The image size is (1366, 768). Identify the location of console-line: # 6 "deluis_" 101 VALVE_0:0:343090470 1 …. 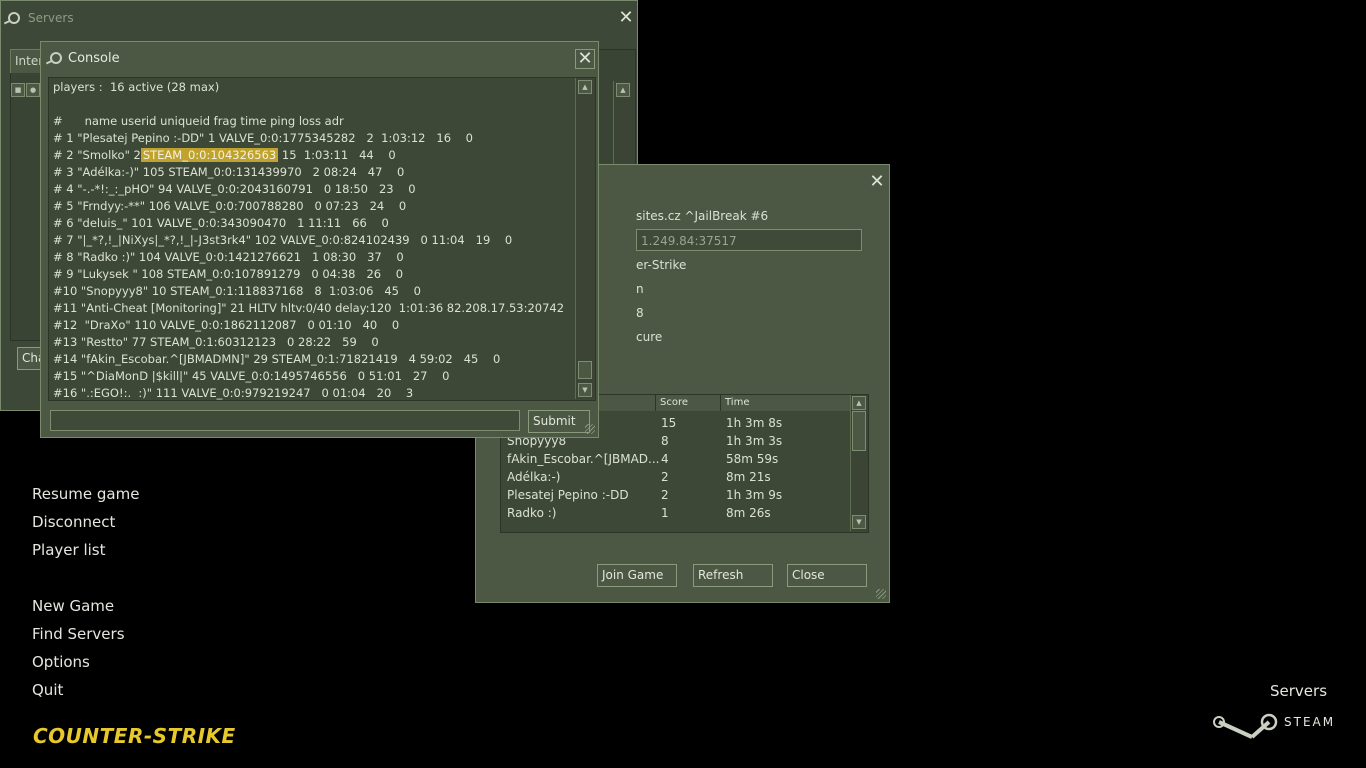
(221, 223).